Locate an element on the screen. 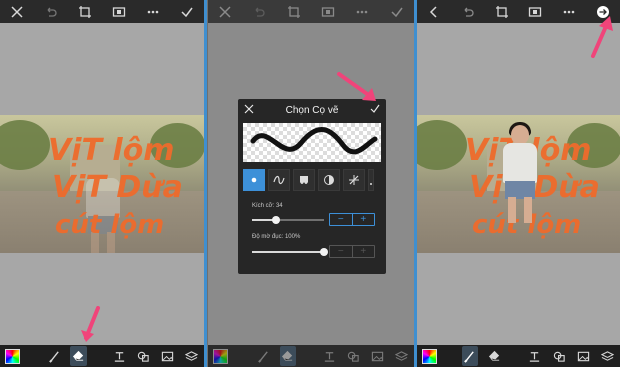 The image size is (620, 367). size-decrease-button: − is located at coordinates (341, 219).